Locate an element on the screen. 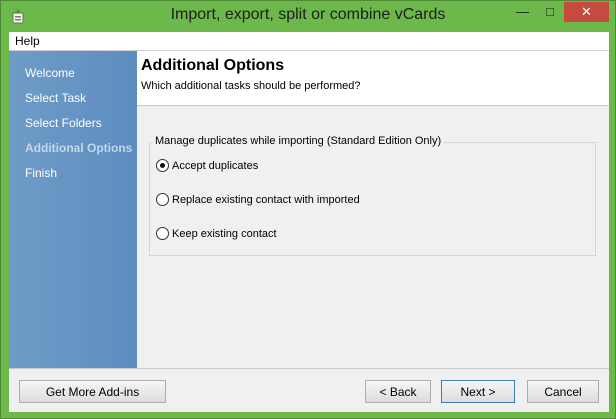 This screenshot has height=419, width=616. radio-replace-existing: Replace existing contact with imported is located at coordinates (258, 199).